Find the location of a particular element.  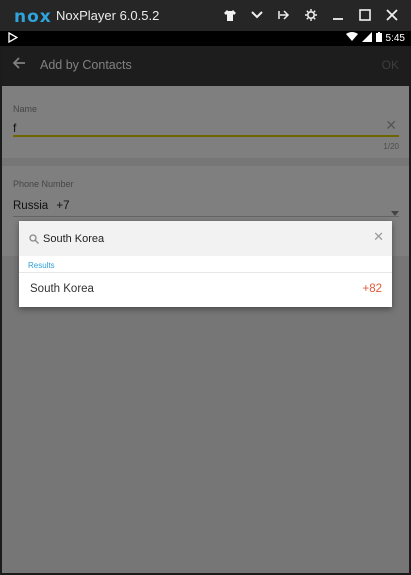

list-item: South Korea +82 is located at coordinates (205, 290).